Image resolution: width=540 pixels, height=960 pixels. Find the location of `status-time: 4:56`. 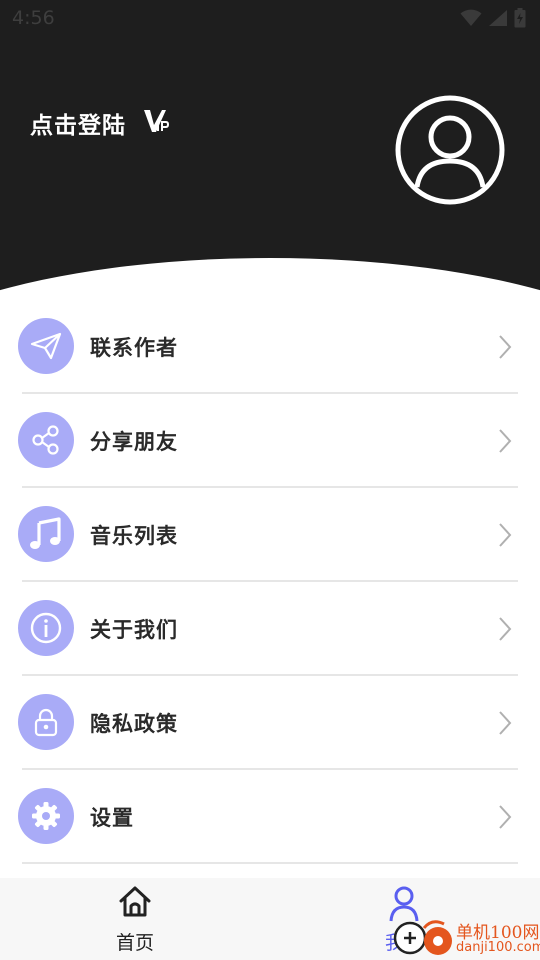

status-time: 4:56 is located at coordinates (33, 18).